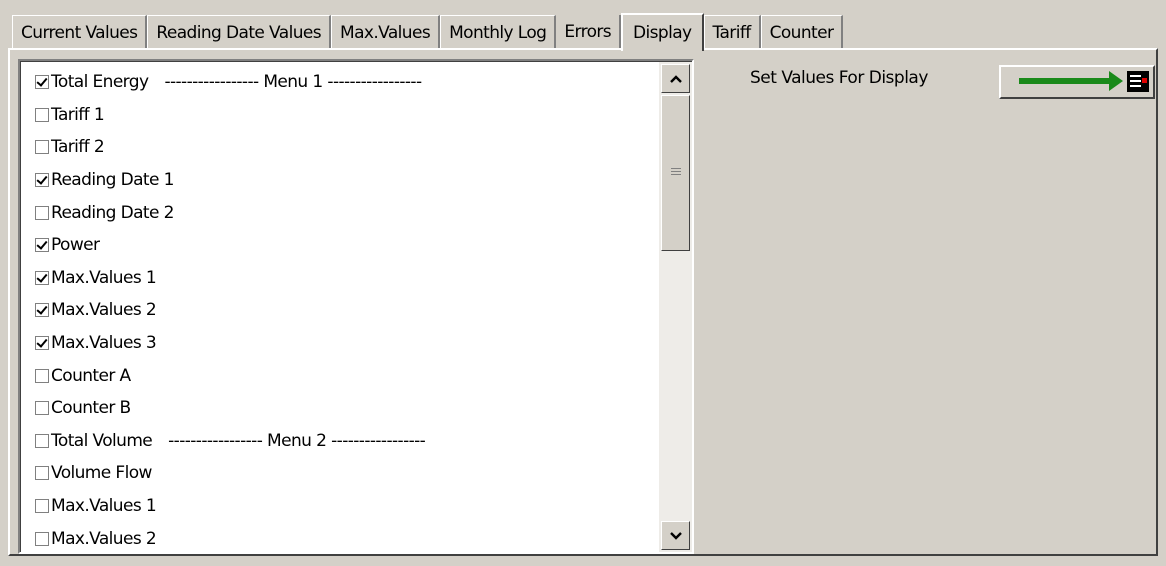 The width and height of the screenshot is (1166, 566). Describe the element at coordinates (239, 32) in the screenshot. I see `tab-reading-date-values: Reading Date Values` at that location.